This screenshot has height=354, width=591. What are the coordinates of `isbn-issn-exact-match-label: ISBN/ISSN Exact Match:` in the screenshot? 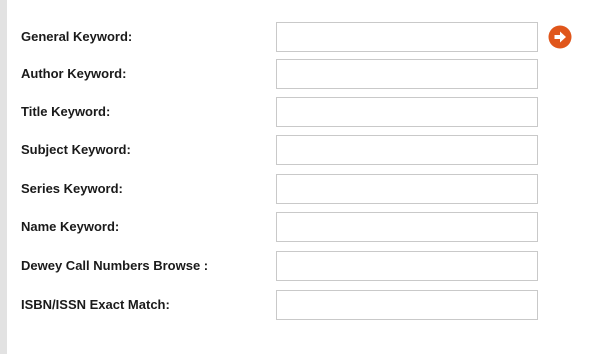 It's located at (95, 304).